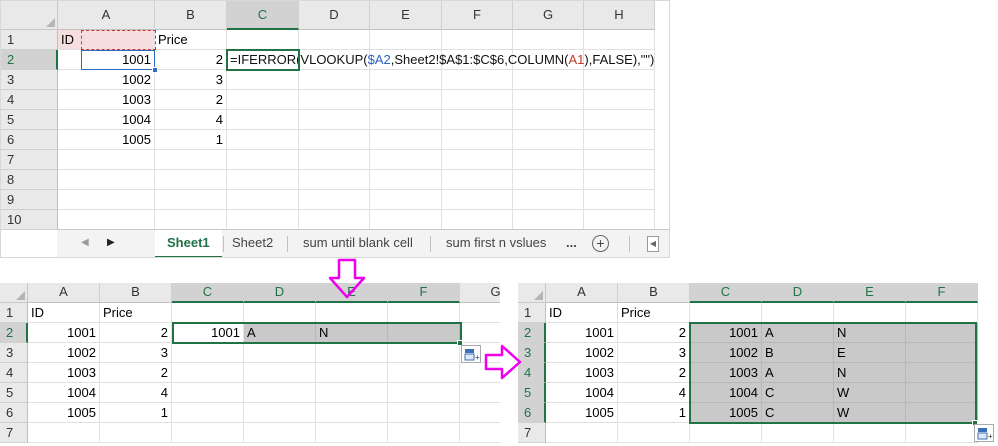 The width and height of the screenshot is (998, 446). Describe the element at coordinates (480, 333) in the screenshot. I see `cell-g2` at that location.